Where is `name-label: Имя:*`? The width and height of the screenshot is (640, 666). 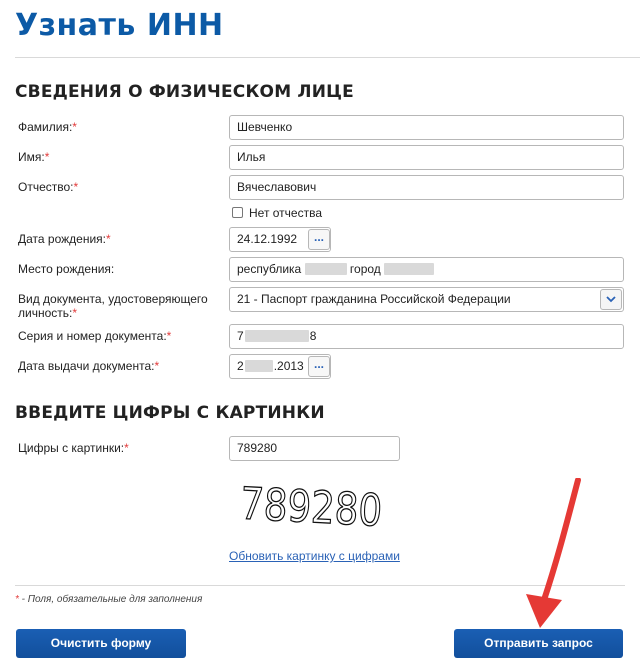
name-label: Имя:* is located at coordinates (34, 157).